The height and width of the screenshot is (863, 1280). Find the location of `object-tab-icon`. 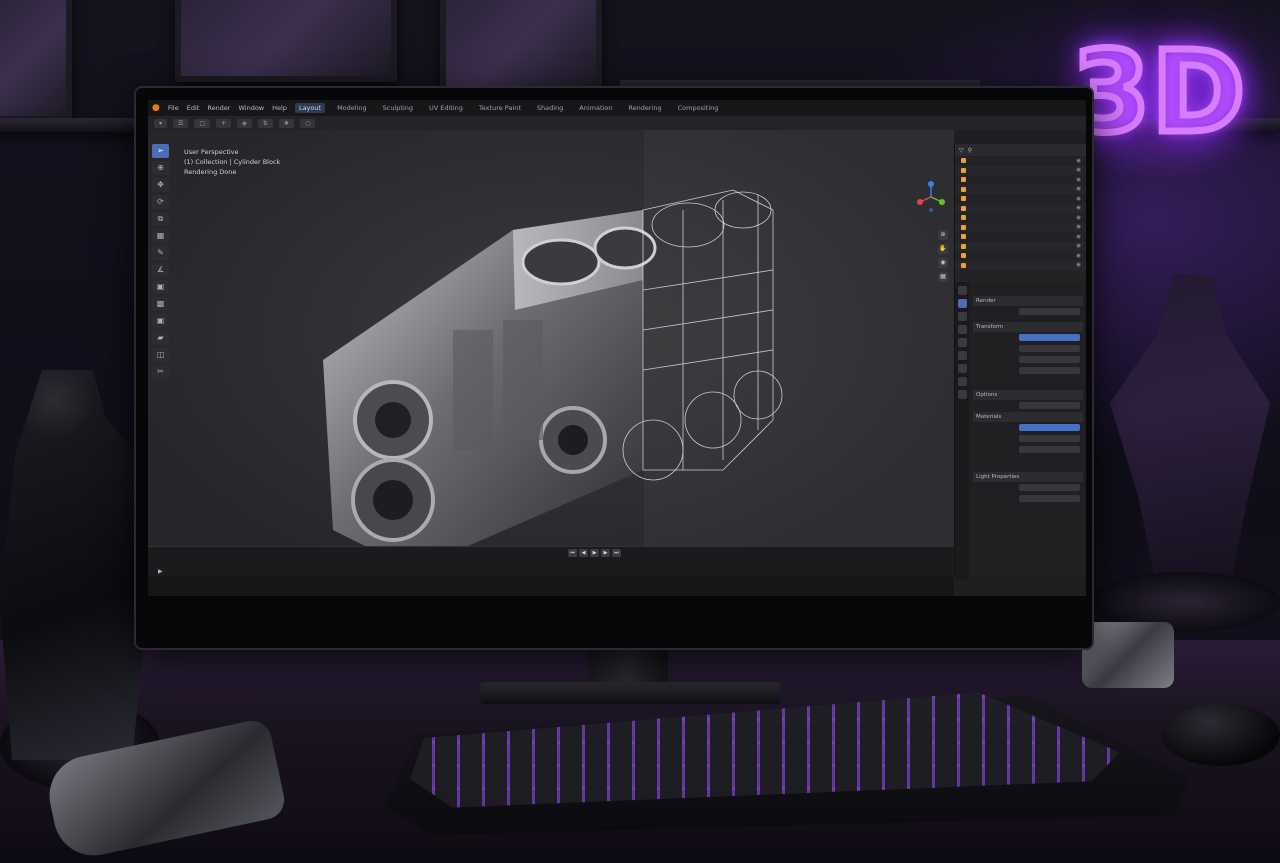

object-tab-icon is located at coordinates (962, 368).